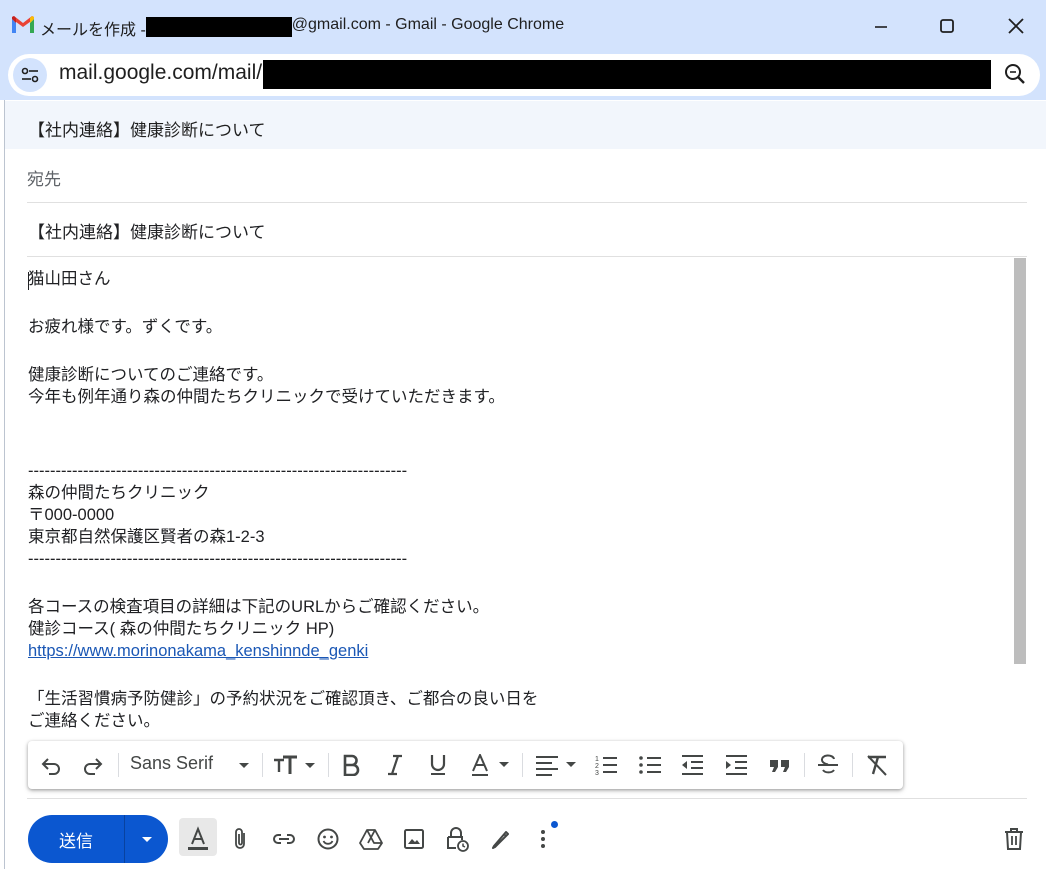 Image resolution: width=1046 pixels, height=869 pixels. I want to click on drive-icon, so click(371, 839).